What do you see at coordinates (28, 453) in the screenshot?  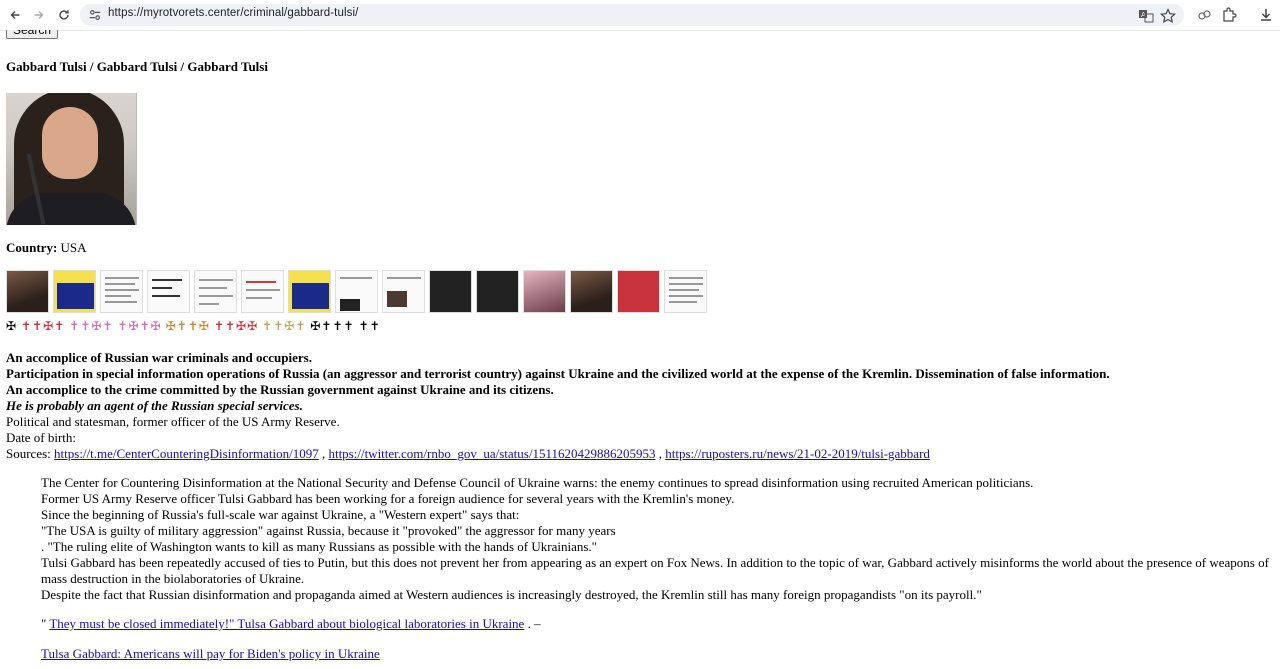 I see `sources-label: Sources:` at bounding box center [28, 453].